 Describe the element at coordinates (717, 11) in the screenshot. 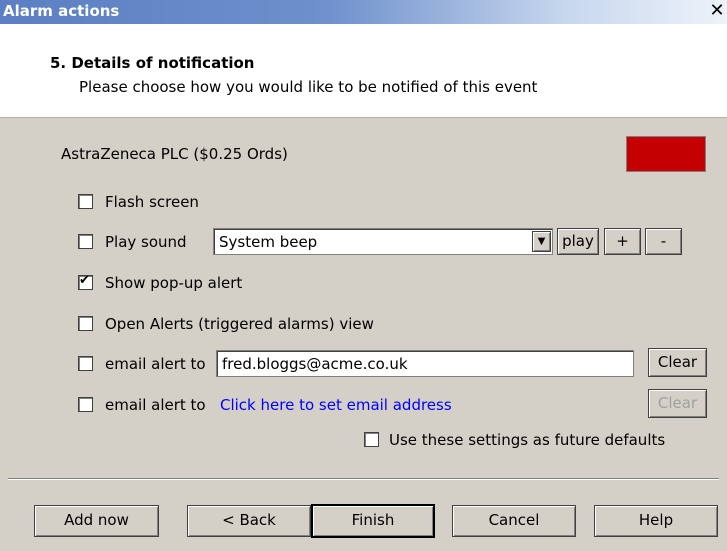

I see `close-icon: ✕` at that location.